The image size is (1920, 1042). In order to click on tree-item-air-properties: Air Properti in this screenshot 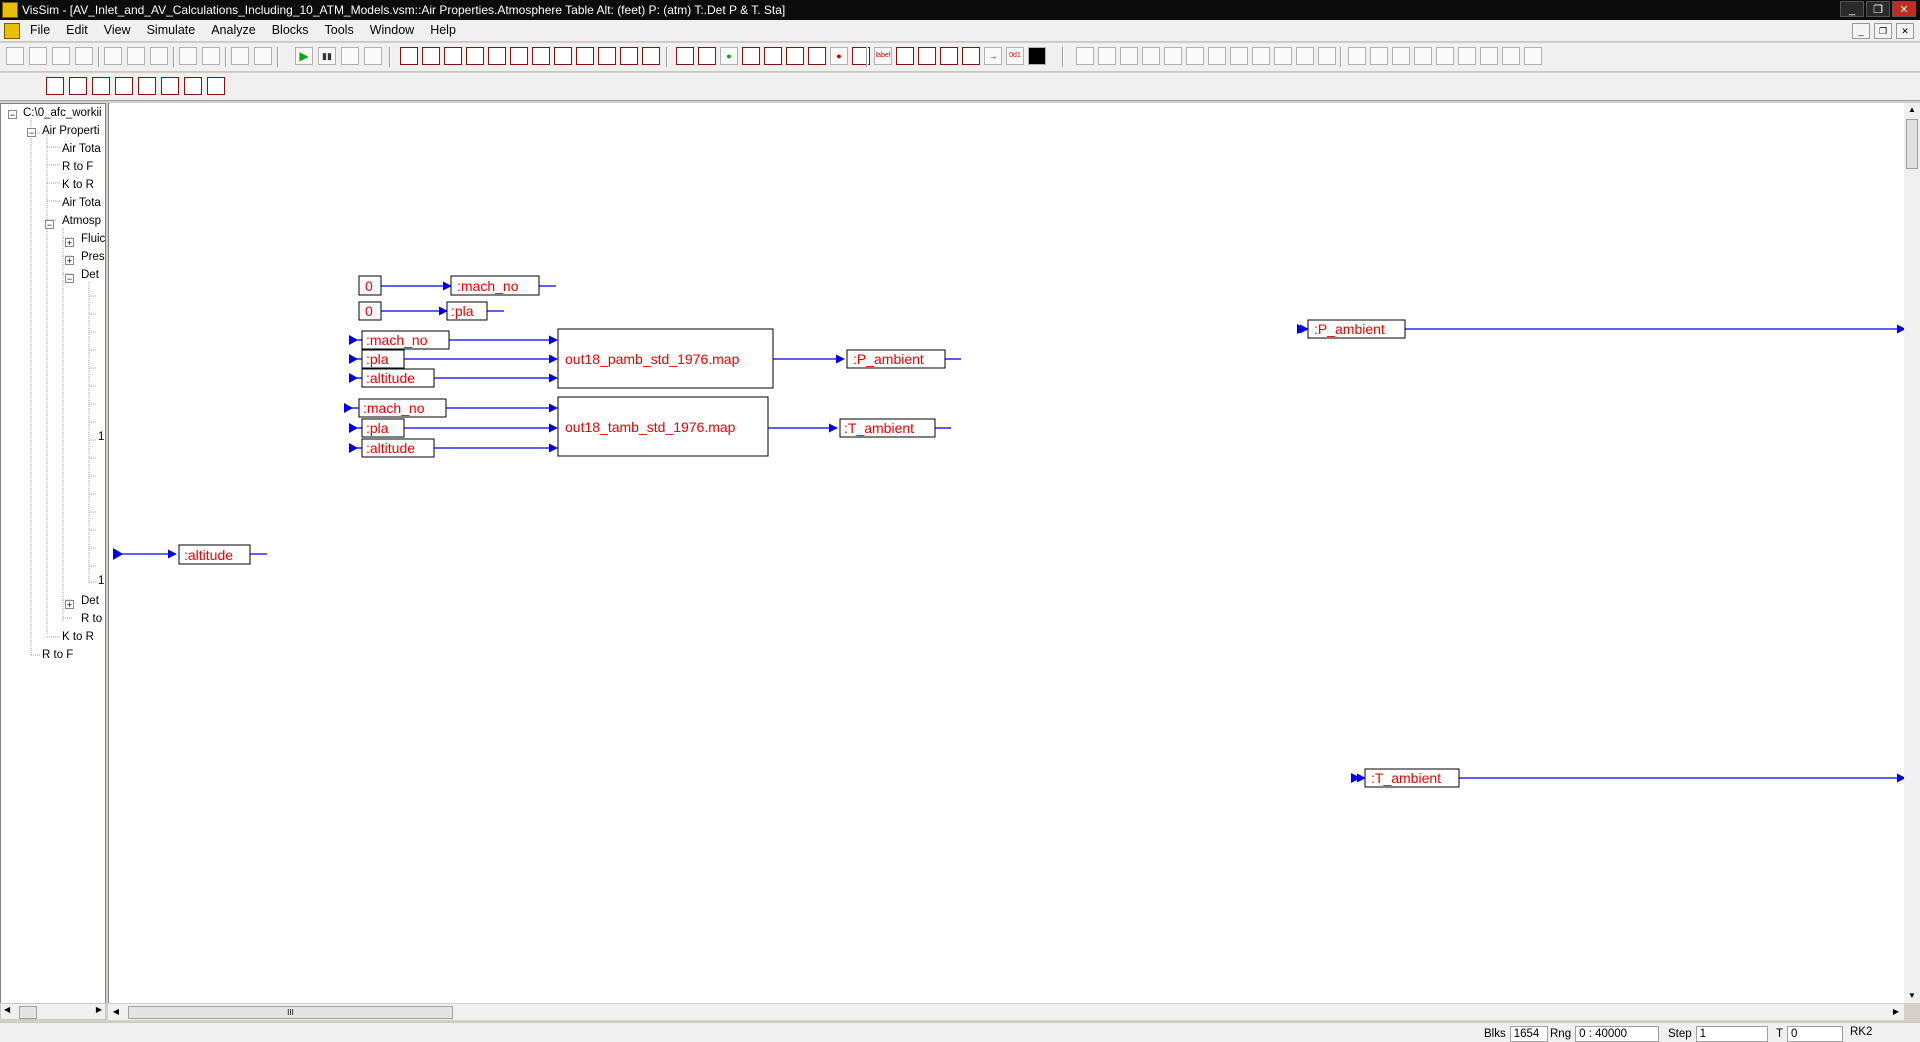, I will do `click(71, 131)`.